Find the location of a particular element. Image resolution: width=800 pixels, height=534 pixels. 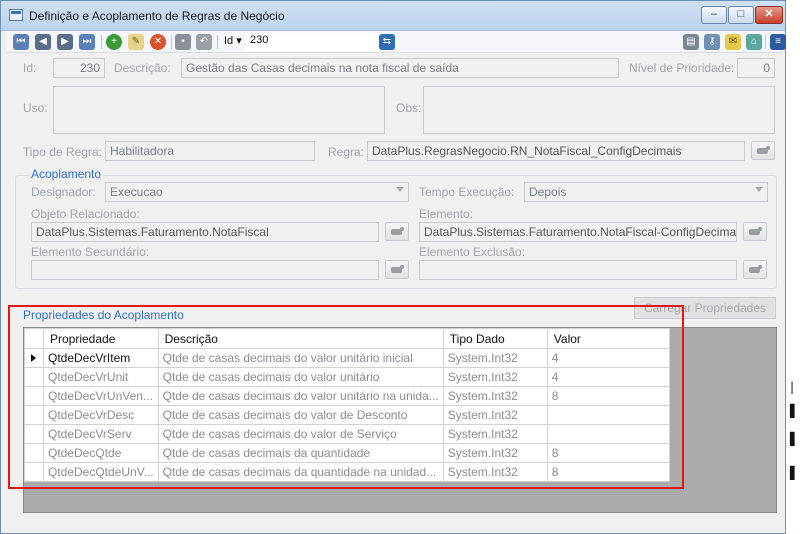

minimize-button: – is located at coordinates (714, 15).